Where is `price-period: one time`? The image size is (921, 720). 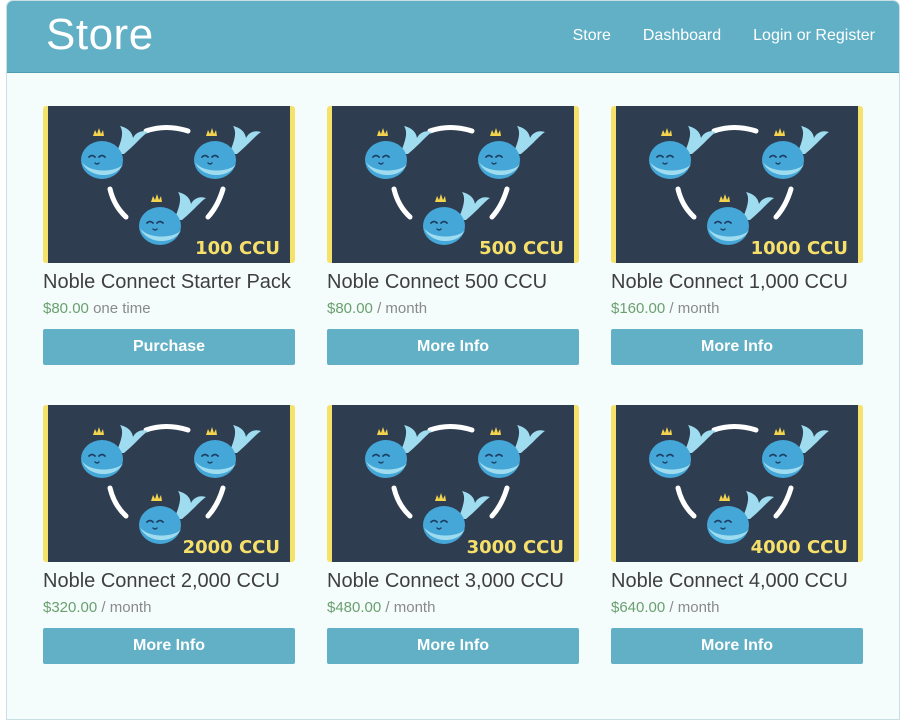 price-period: one time is located at coordinates (122, 308).